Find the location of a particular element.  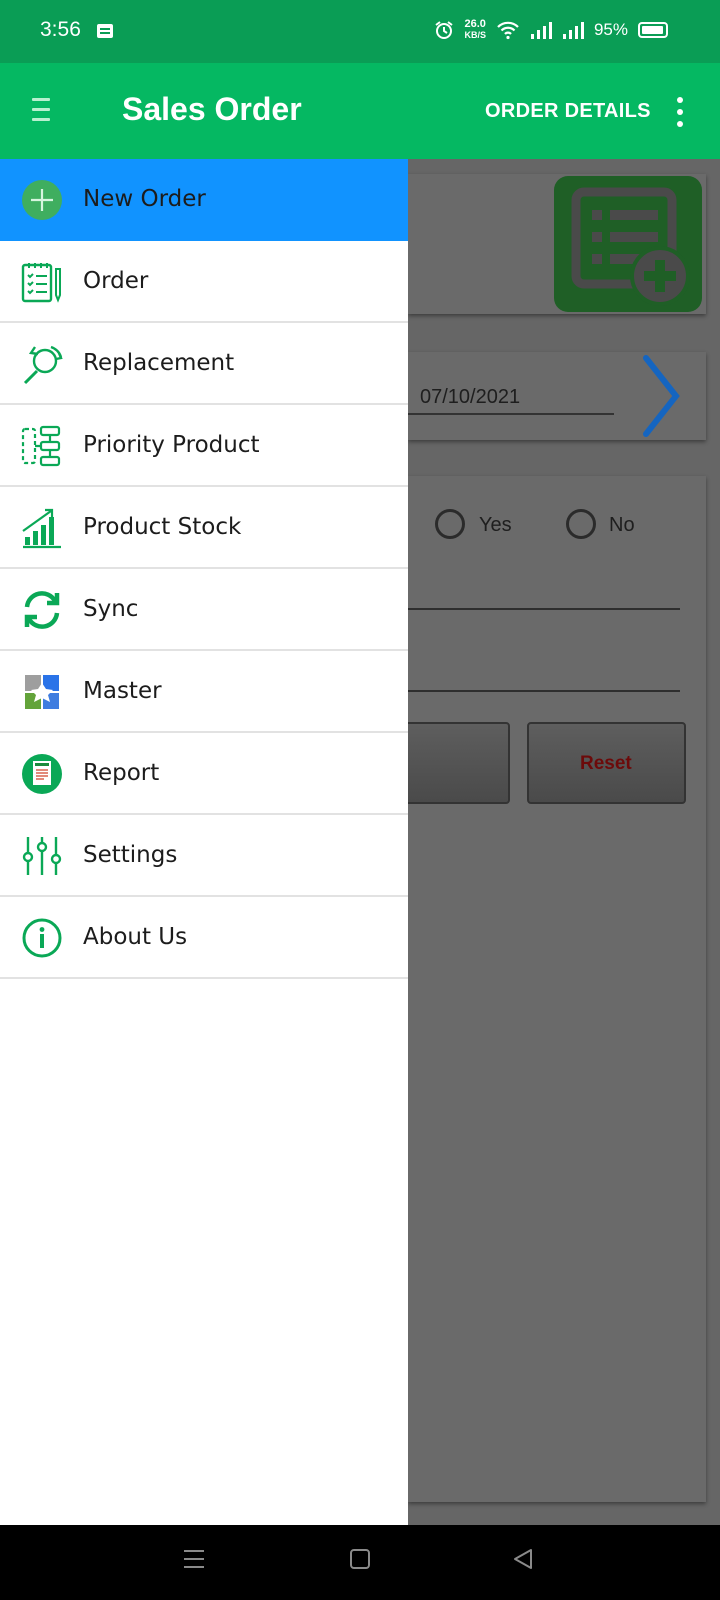

app-title: Sales Order is located at coordinates (212, 109).